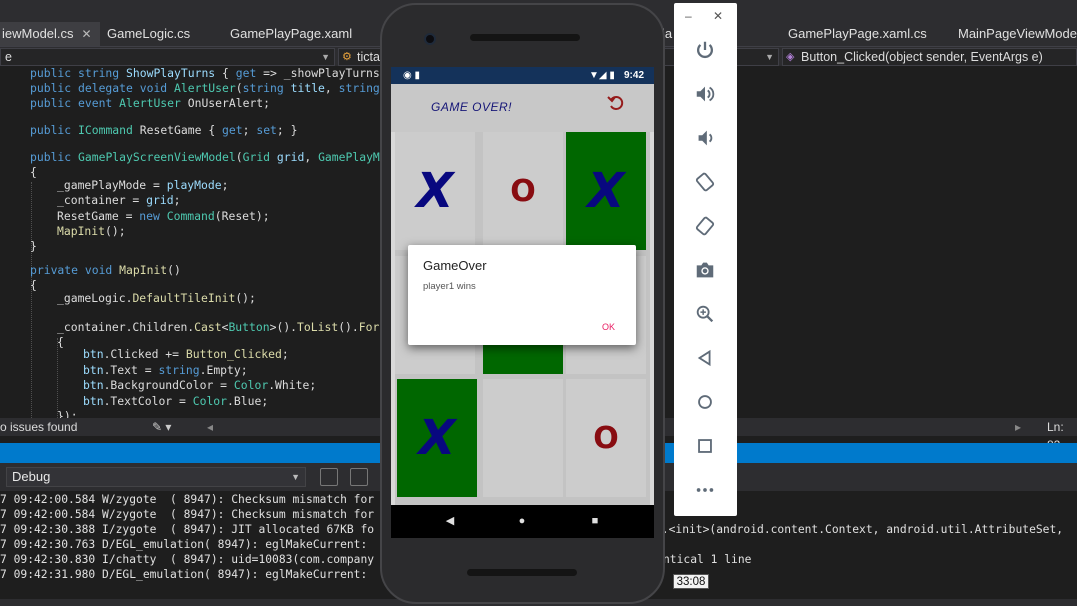 The width and height of the screenshot is (1077, 606). I want to click on code-line: public event AlertUser OnUserAlert;, so click(150, 103).